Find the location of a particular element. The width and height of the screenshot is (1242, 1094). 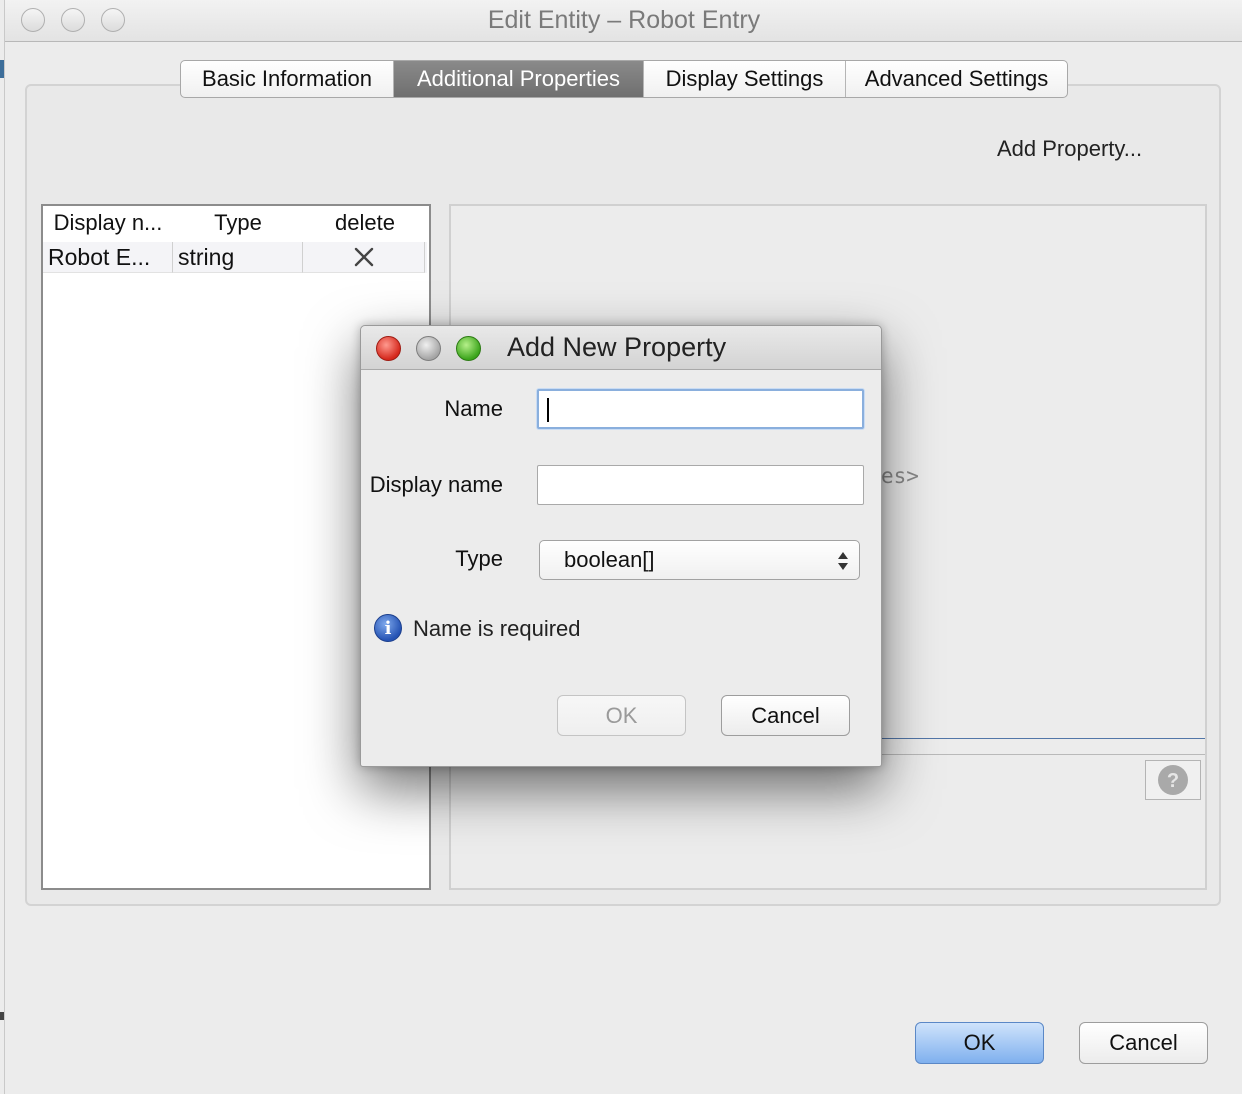

details-placeholder-text: es> is located at coordinates (900, 476).